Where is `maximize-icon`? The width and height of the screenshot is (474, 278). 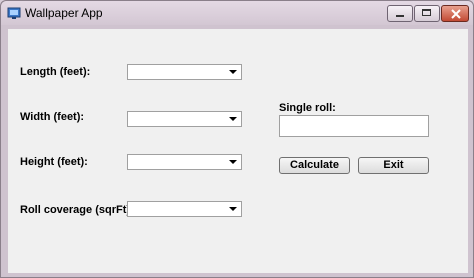
maximize-icon is located at coordinates (426, 12).